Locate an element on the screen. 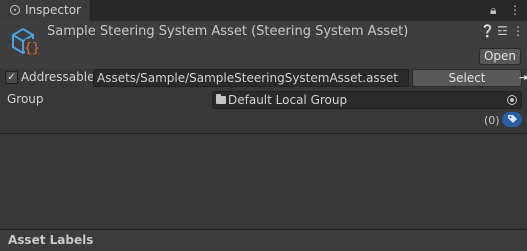  select-button: Select is located at coordinates (467, 78).